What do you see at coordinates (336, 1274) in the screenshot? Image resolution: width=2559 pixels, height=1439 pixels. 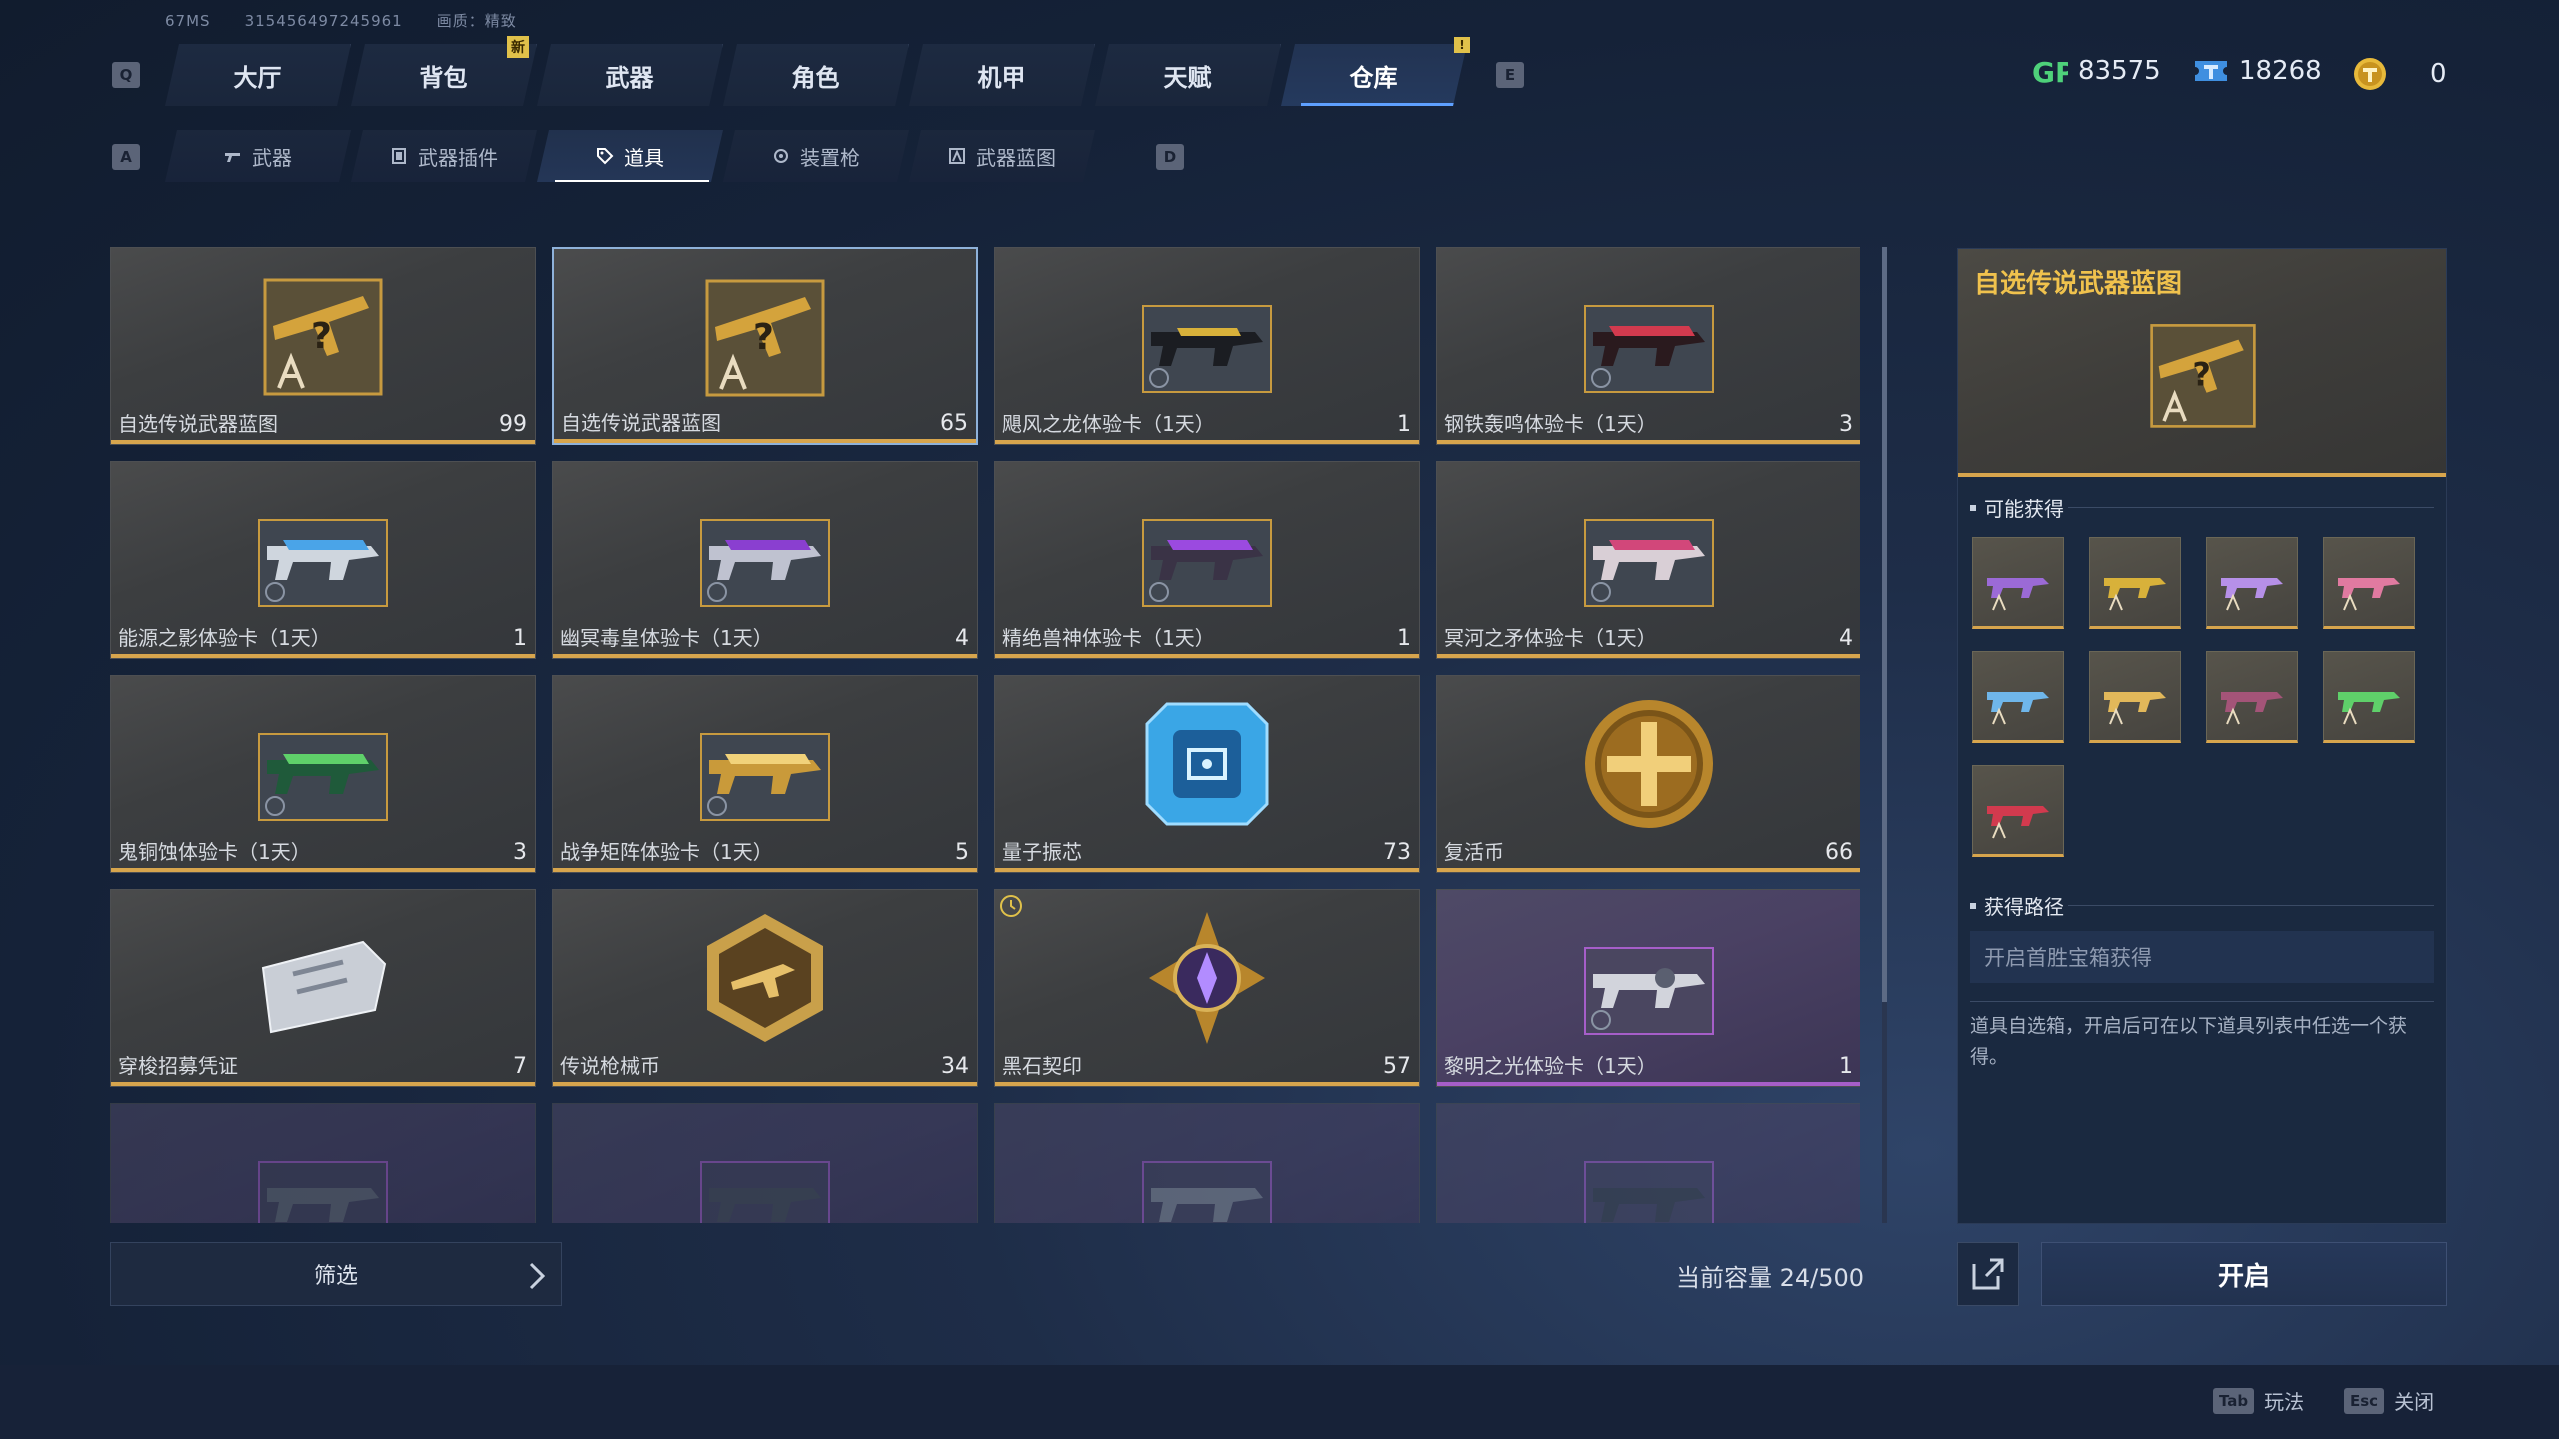 I see `filter-button: 筛选` at bounding box center [336, 1274].